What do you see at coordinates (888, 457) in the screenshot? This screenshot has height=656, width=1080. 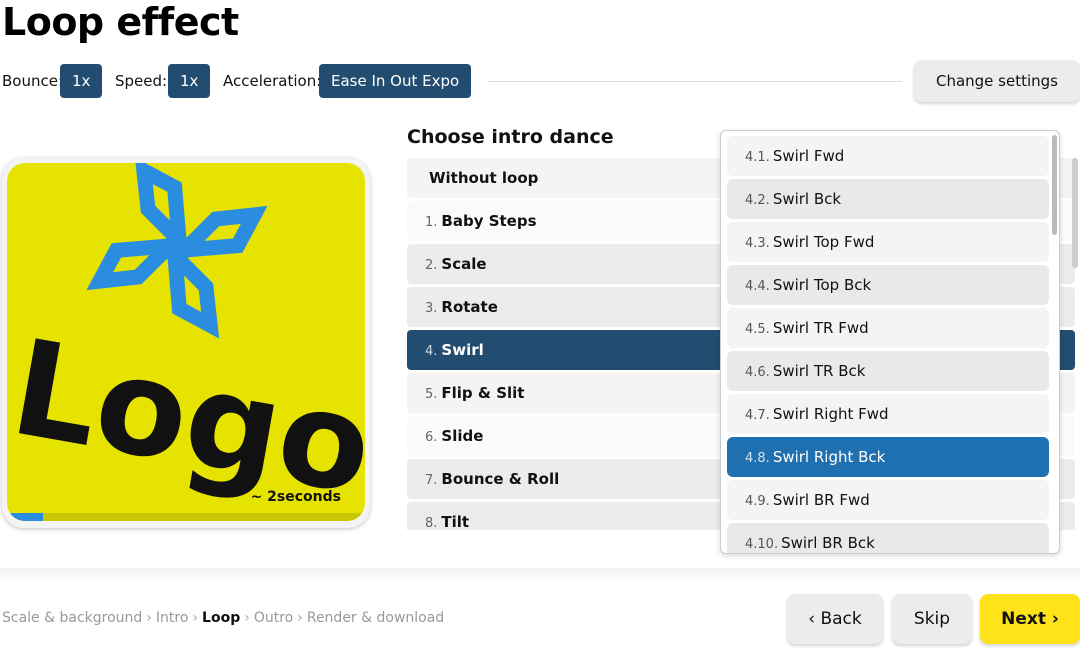 I see `submenu-item: 4.8. Swirl Right Bck` at bounding box center [888, 457].